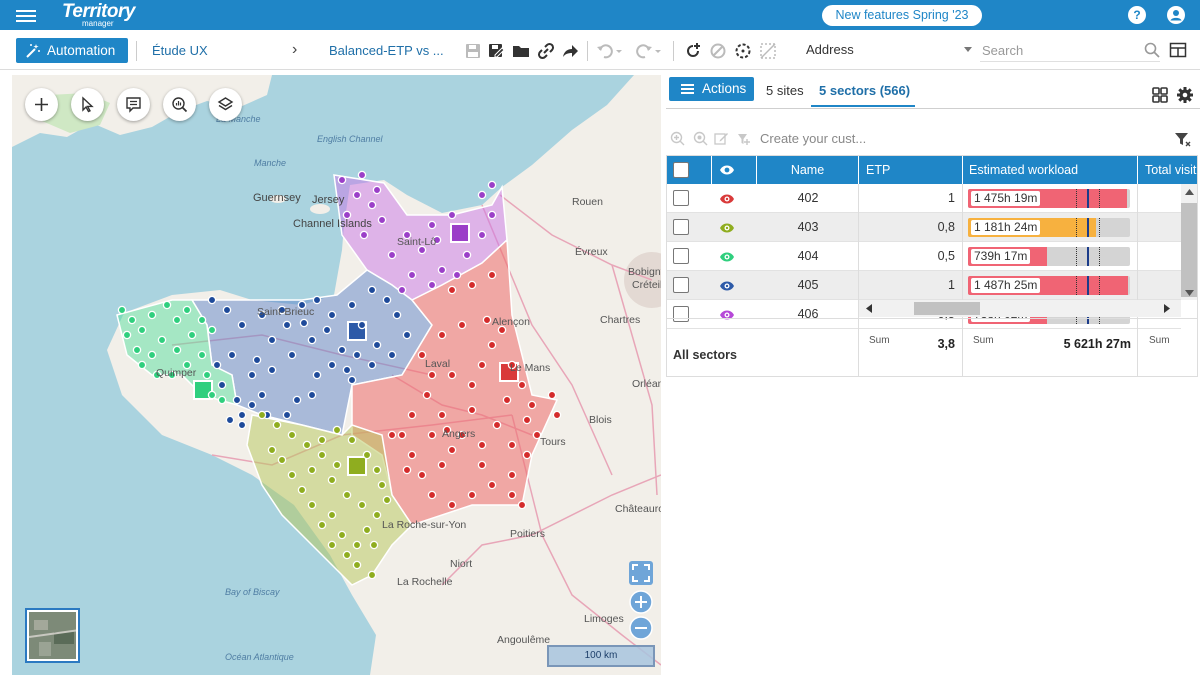 Image resolution: width=1200 pixels, height=675 pixels. Describe the element at coordinates (641, 602) in the screenshot. I see `zoom-in-icon` at that location.